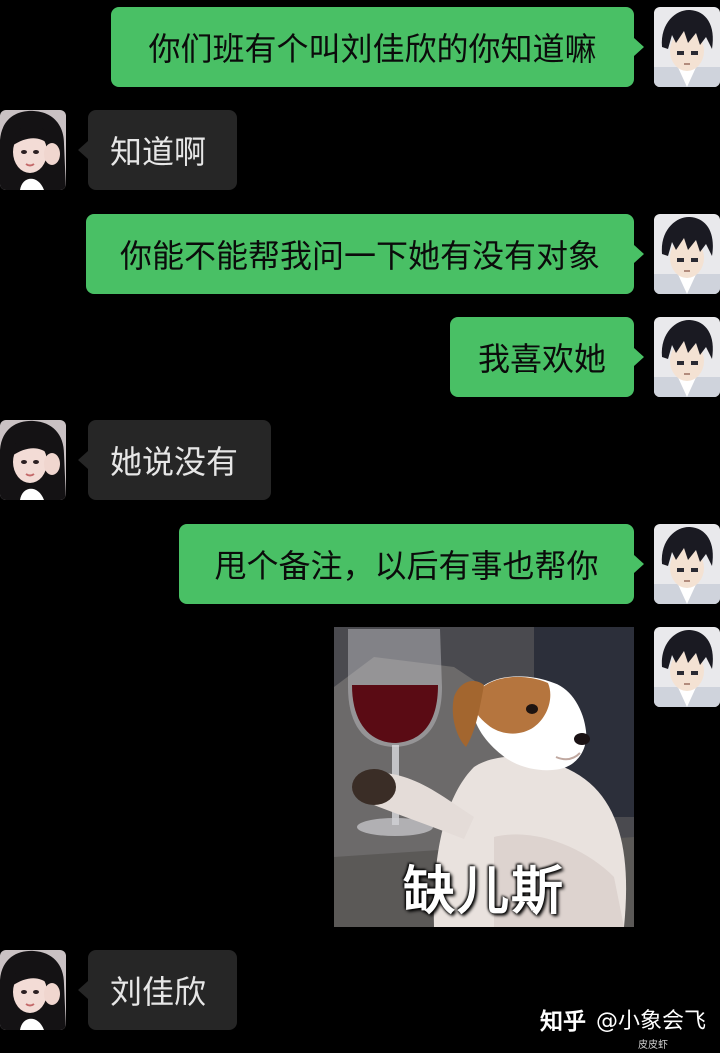 The image size is (720, 1053). I want to click on message-text: 你能不能帮我问一下她有没有对象, so click(359, 256).